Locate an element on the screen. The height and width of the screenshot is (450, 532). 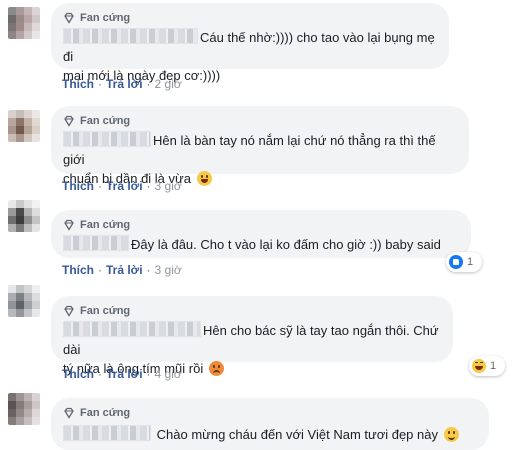
comment-actions: Thích · Trả lời · 4 giờ is located at coordinates (122, 374).